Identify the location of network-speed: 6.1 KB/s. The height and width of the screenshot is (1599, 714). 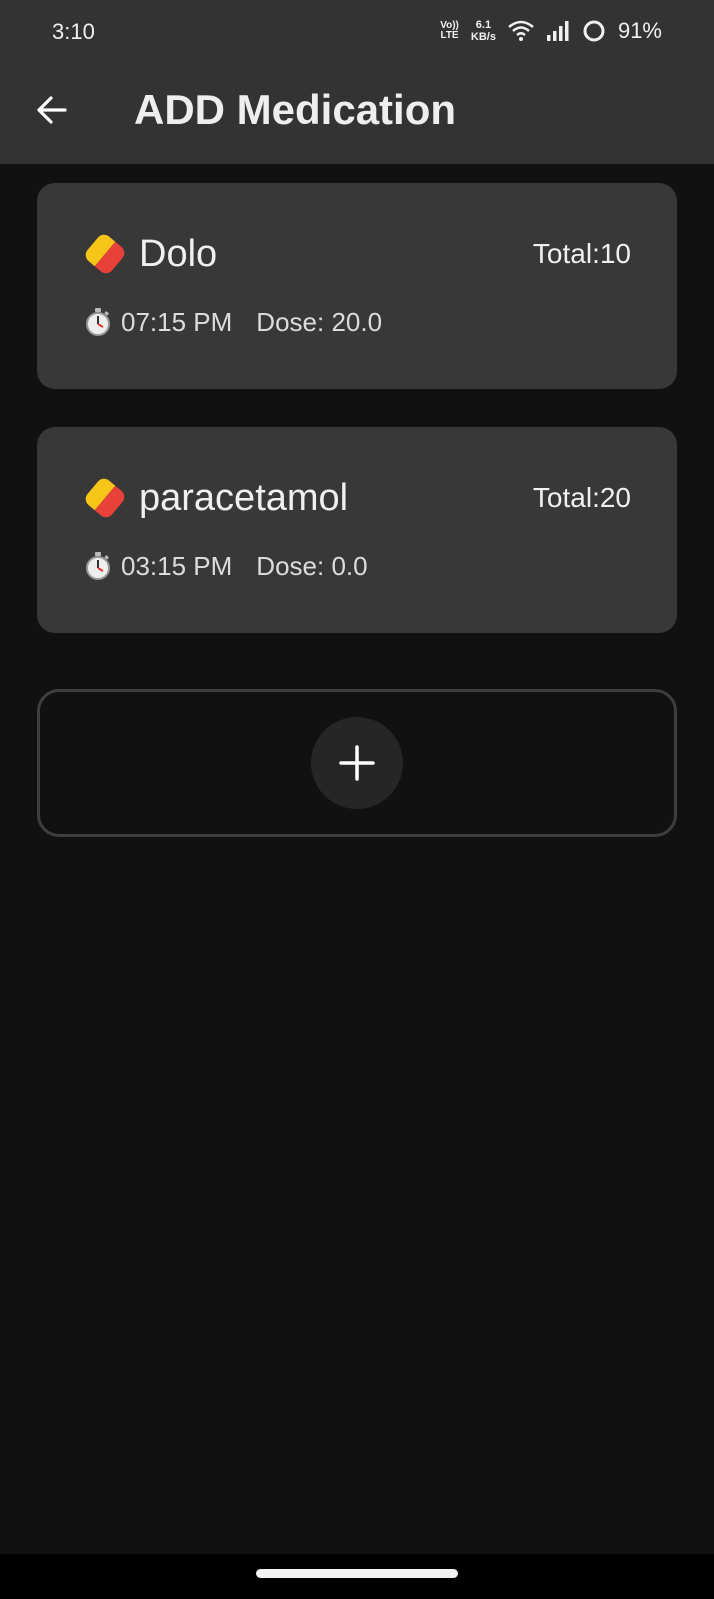
(483, 31).